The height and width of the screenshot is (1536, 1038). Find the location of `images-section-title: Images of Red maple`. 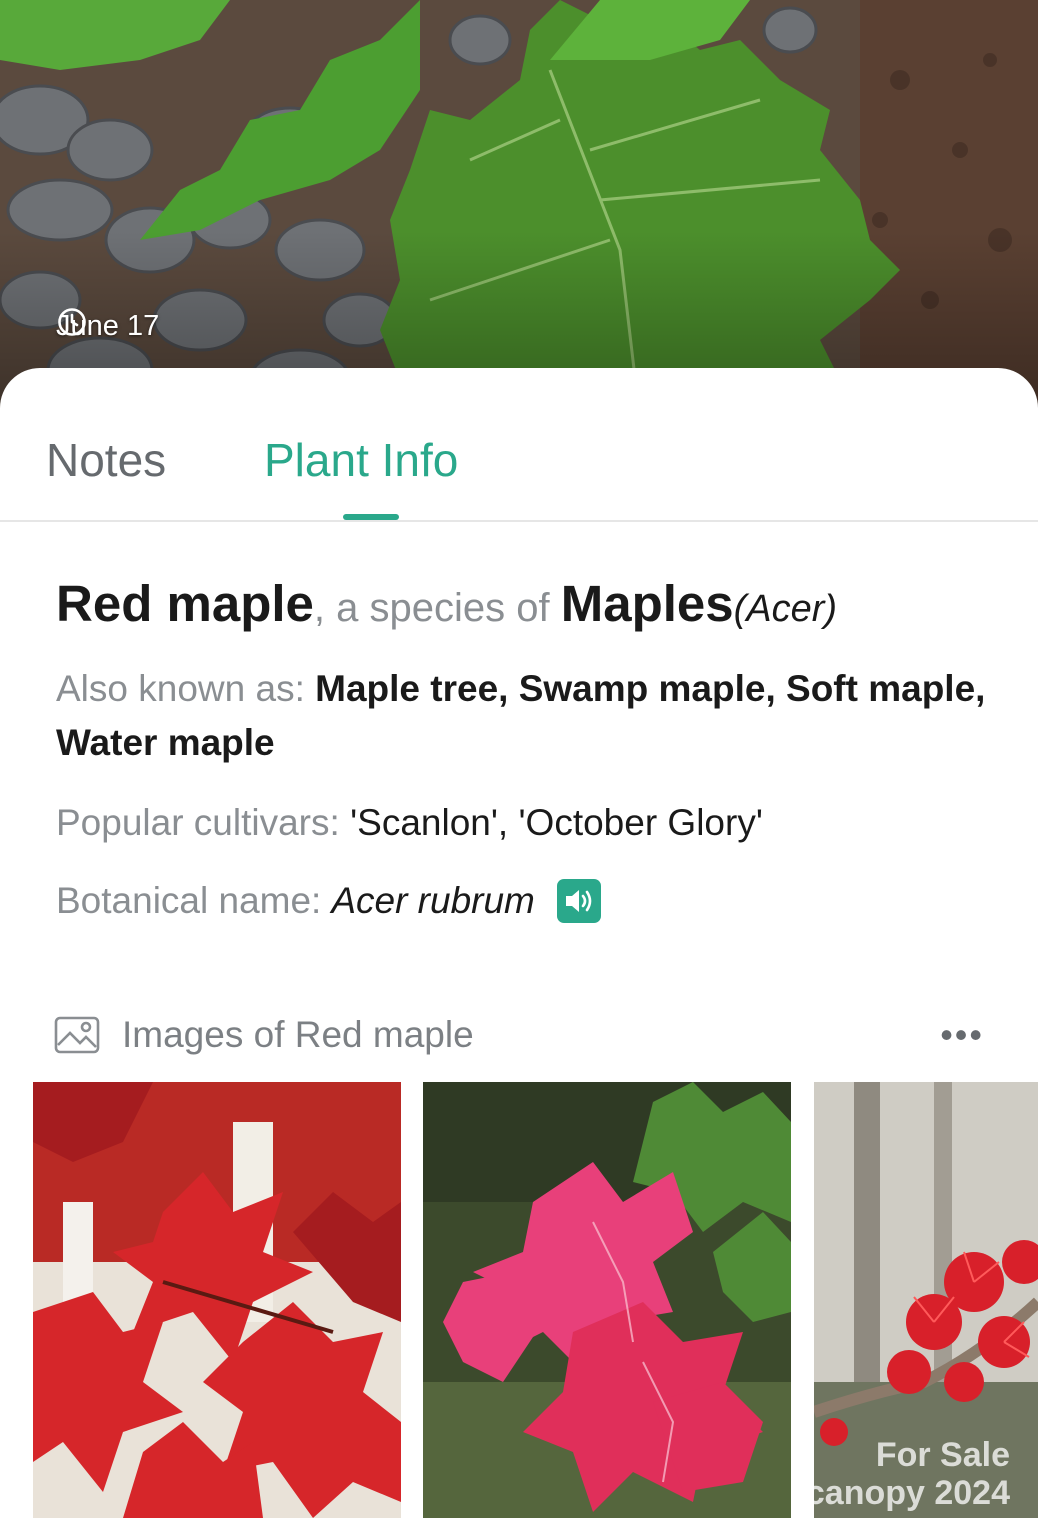

images-section-title: Images of Red maple is located at coordinates (298, 1034).